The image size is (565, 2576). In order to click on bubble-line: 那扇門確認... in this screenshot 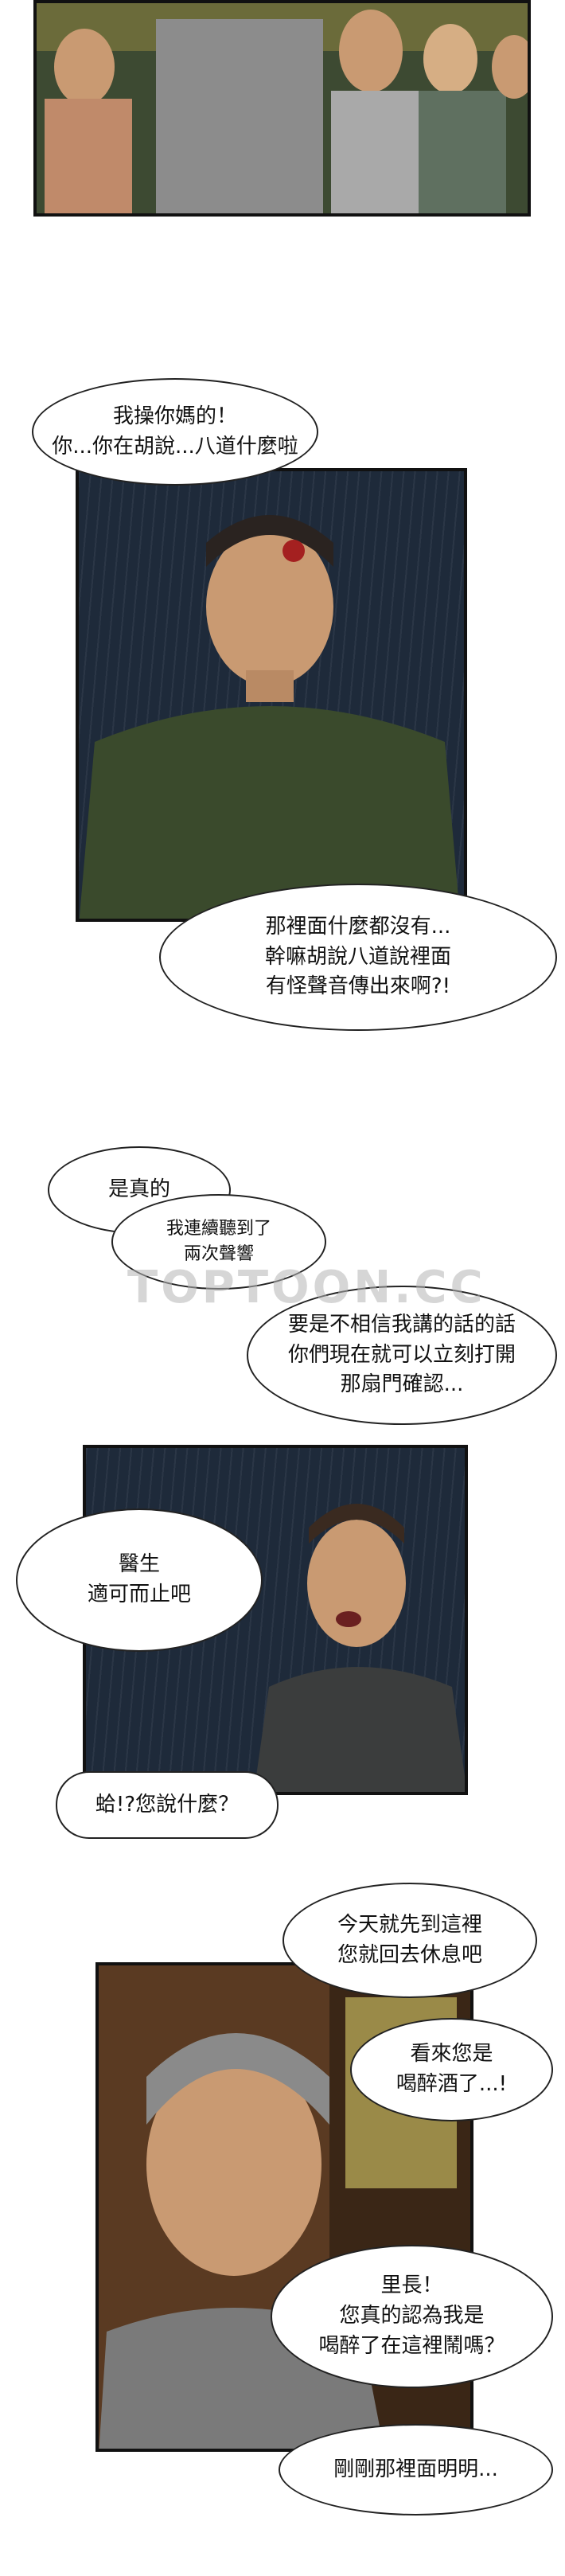, I will do `click(402, 1384)`.